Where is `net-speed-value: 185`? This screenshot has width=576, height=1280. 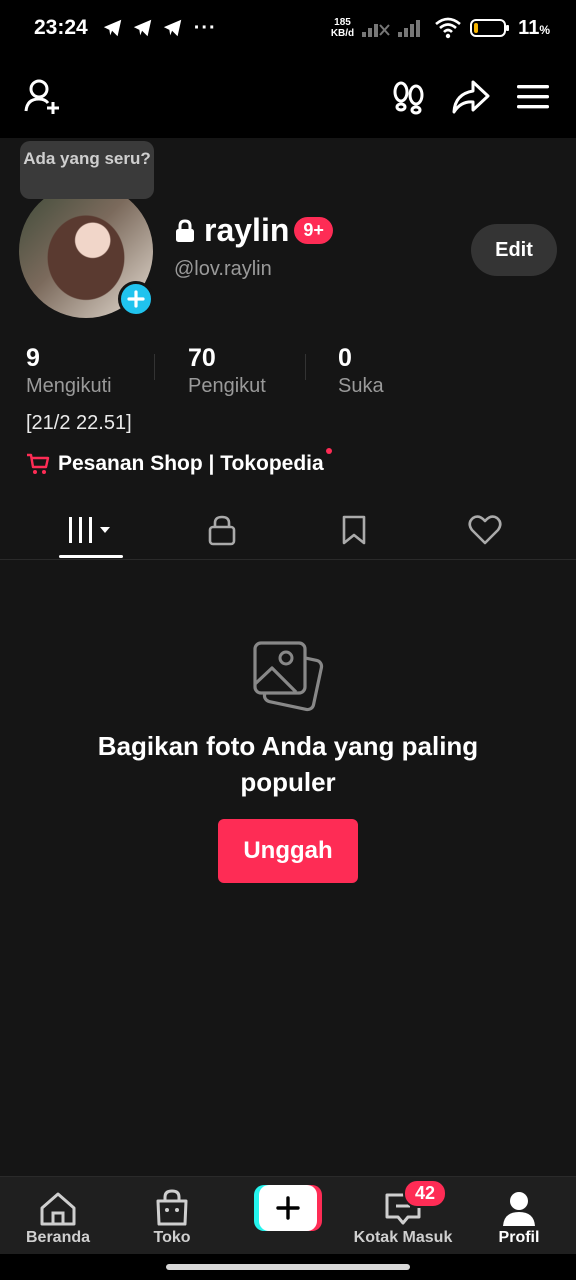 net-speed-value: 185 is located at coordinates (342, 22).